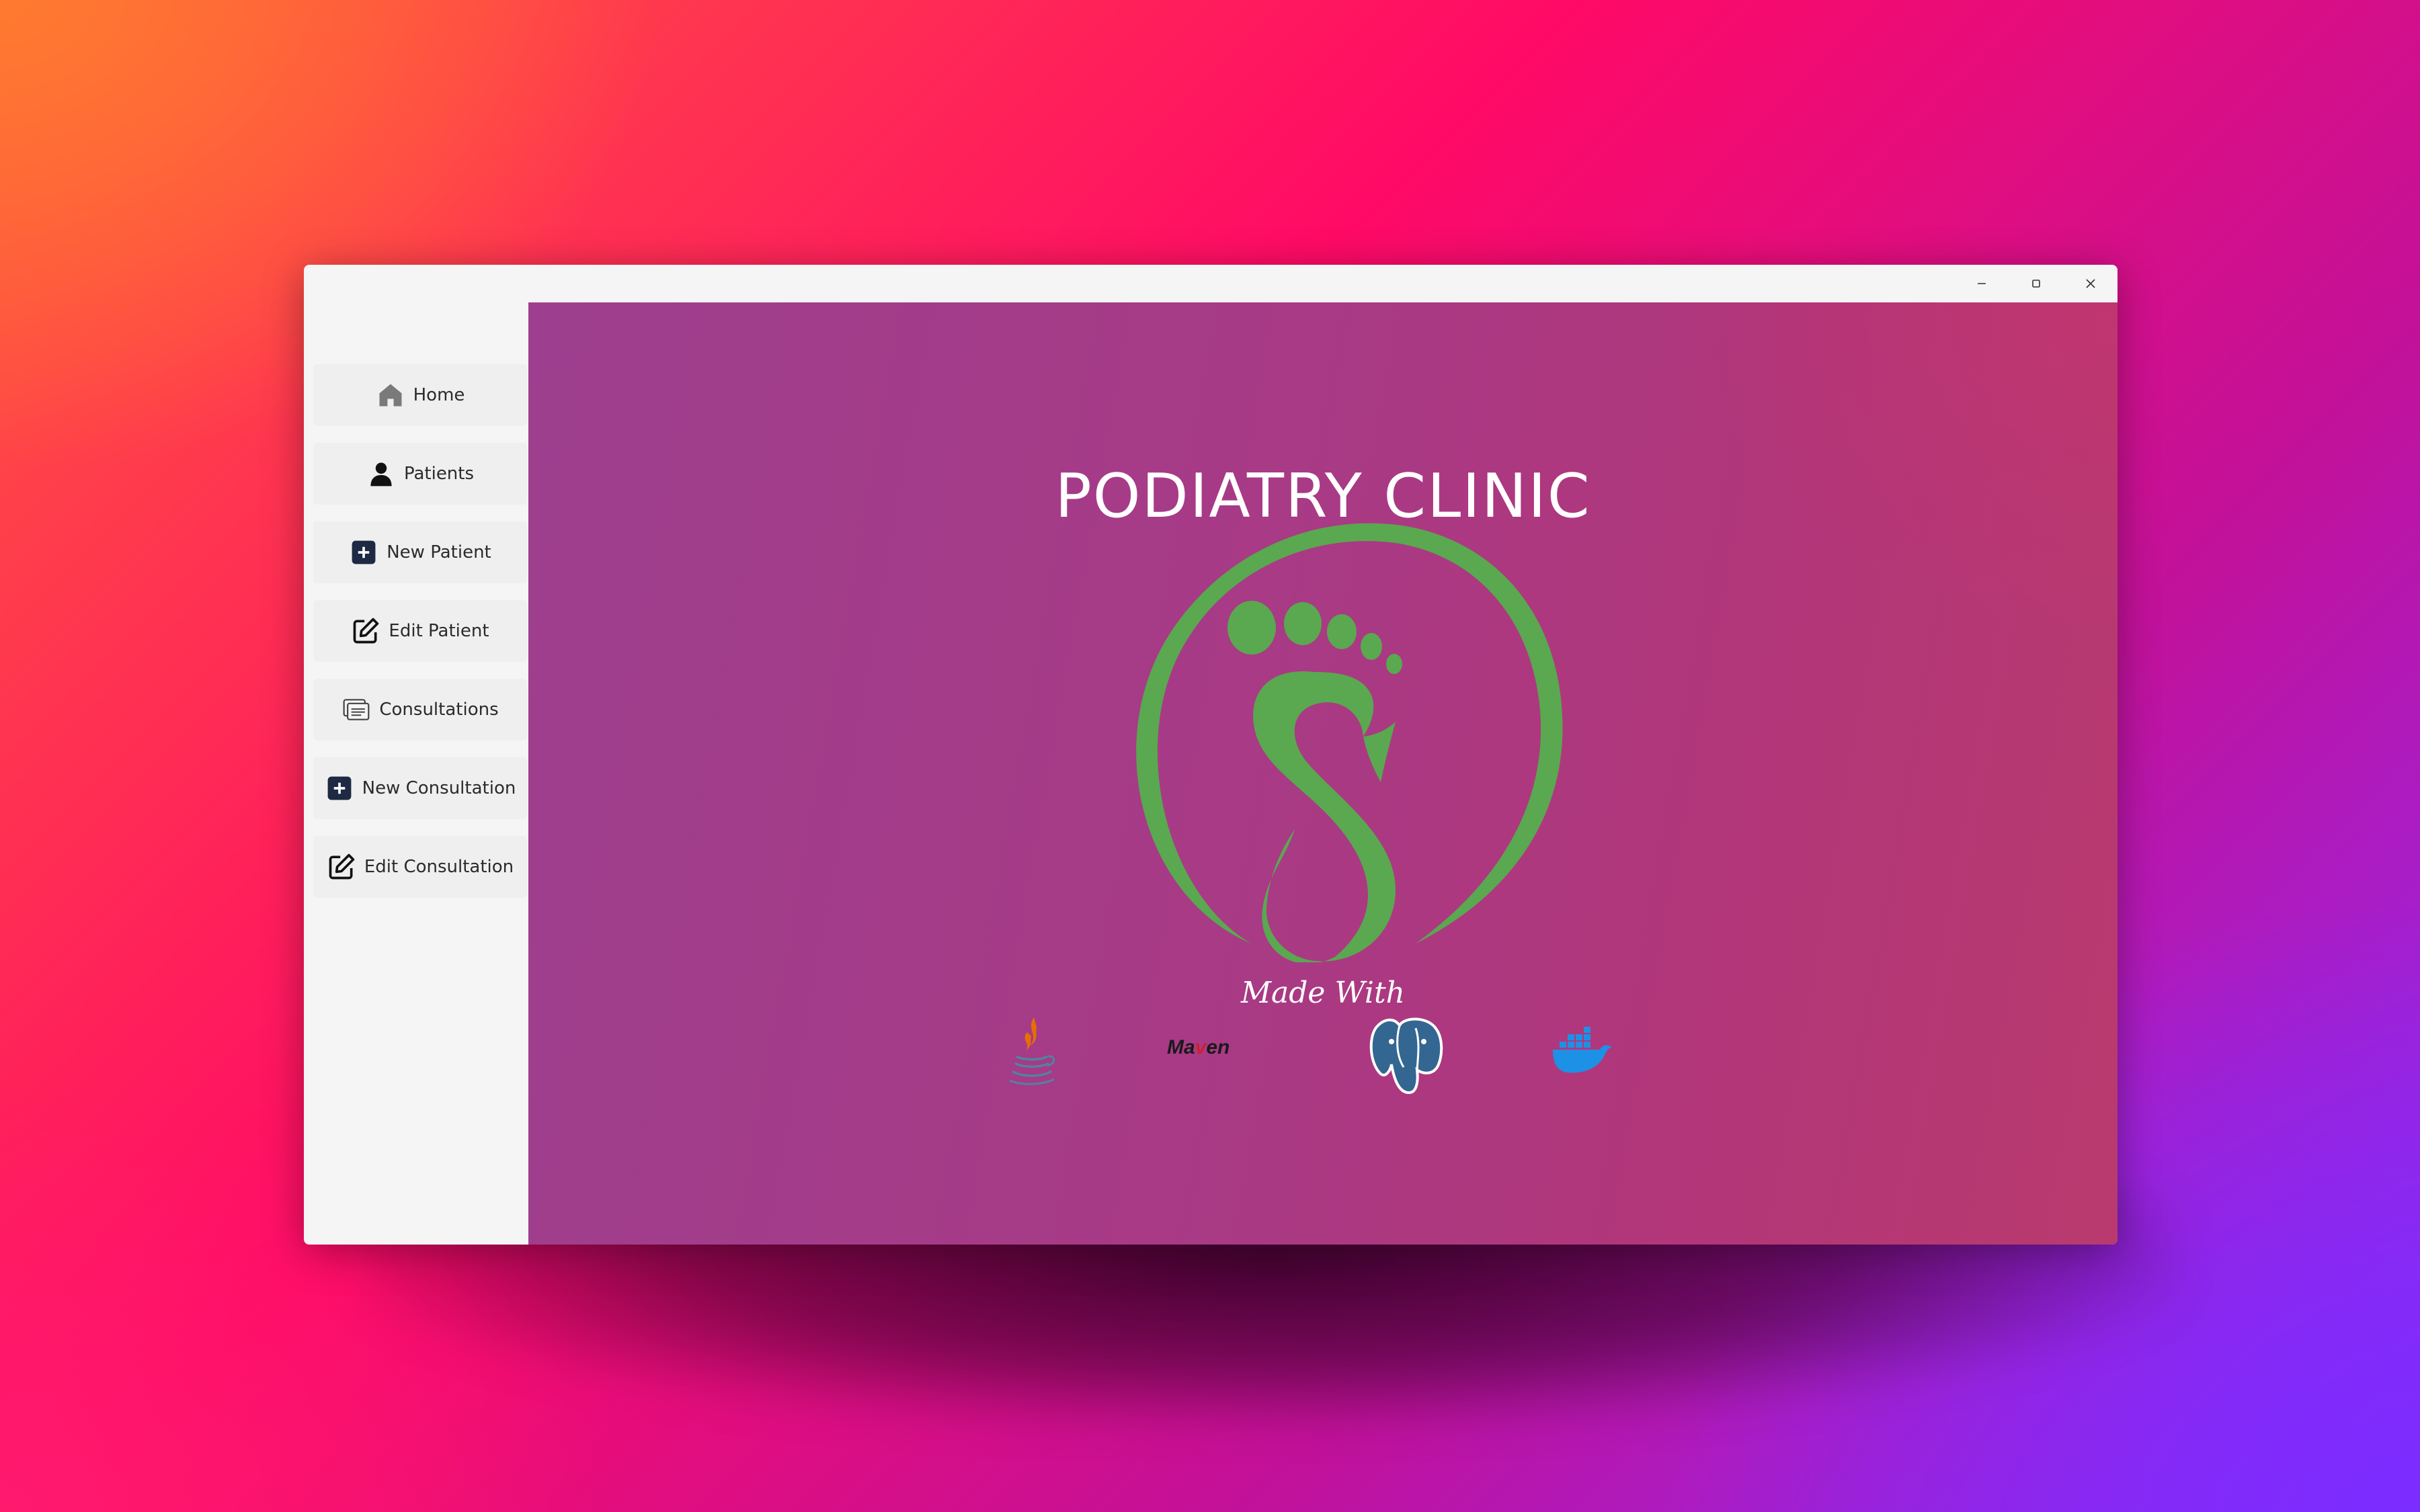  I want to click on sidebar-item-edit-patient: Edit Patient, so click(420, 631).